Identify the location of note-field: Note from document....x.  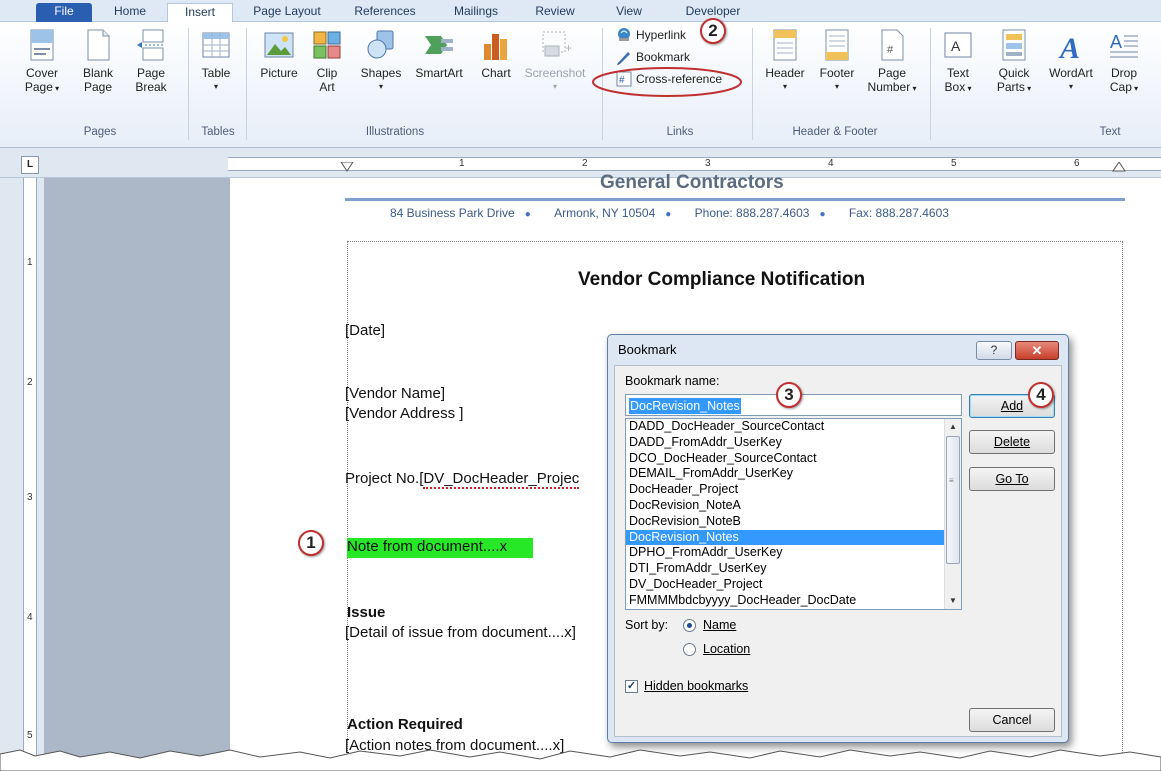
(427, 546).